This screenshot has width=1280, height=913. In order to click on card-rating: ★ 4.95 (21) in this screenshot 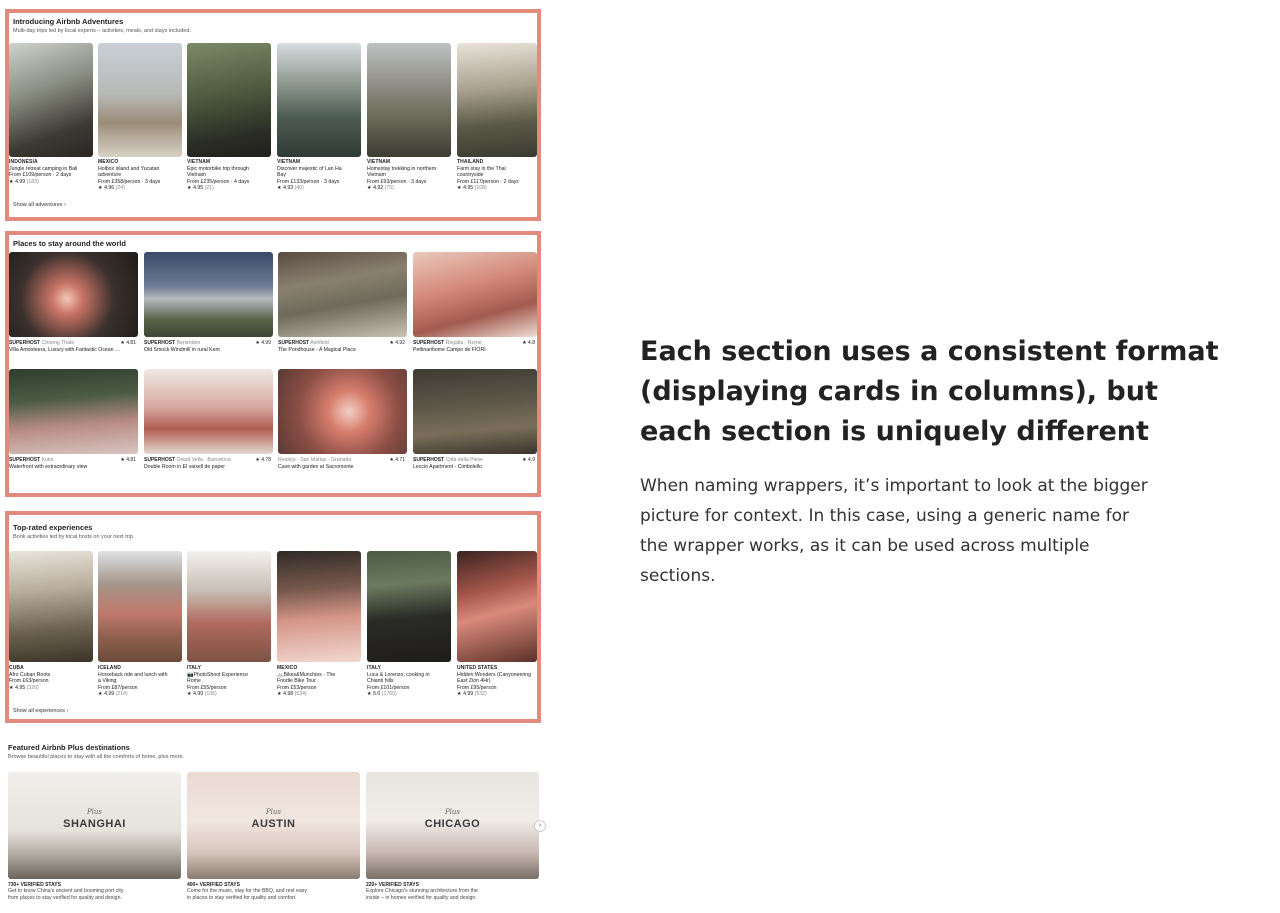, I will do `click(229, 188)`.